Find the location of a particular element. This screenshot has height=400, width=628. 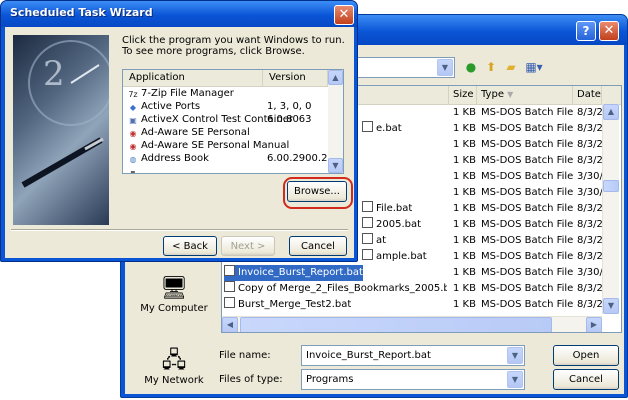

back-button: < Back is located at coordinates (190, 246).